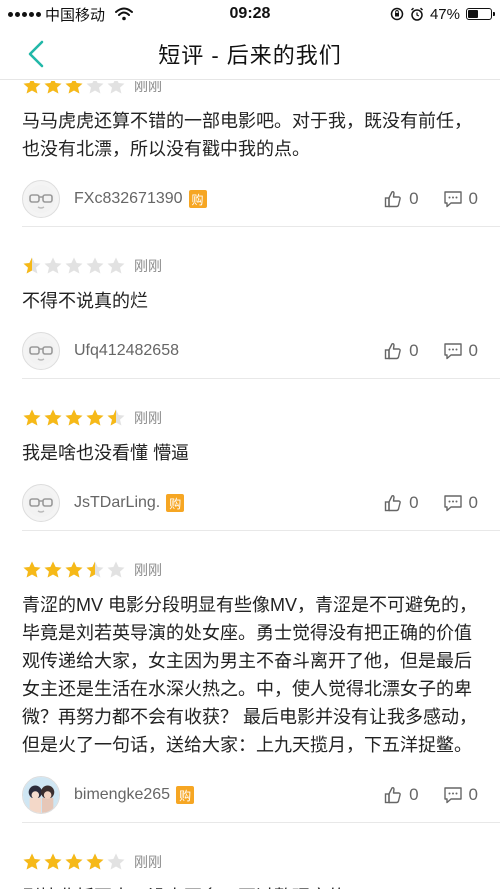  What do you see at coordinates (36, 54) in the screenshot?
I see `back-button` at bounding box center [36, 54].